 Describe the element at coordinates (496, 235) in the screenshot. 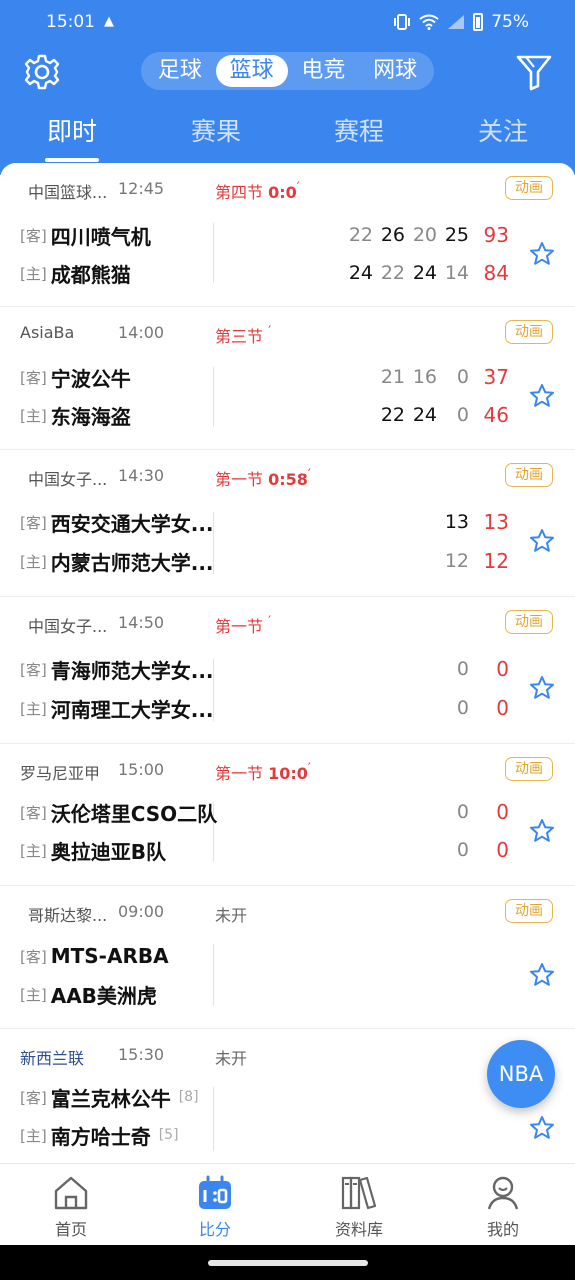

I see `total-score: 93` at that location.